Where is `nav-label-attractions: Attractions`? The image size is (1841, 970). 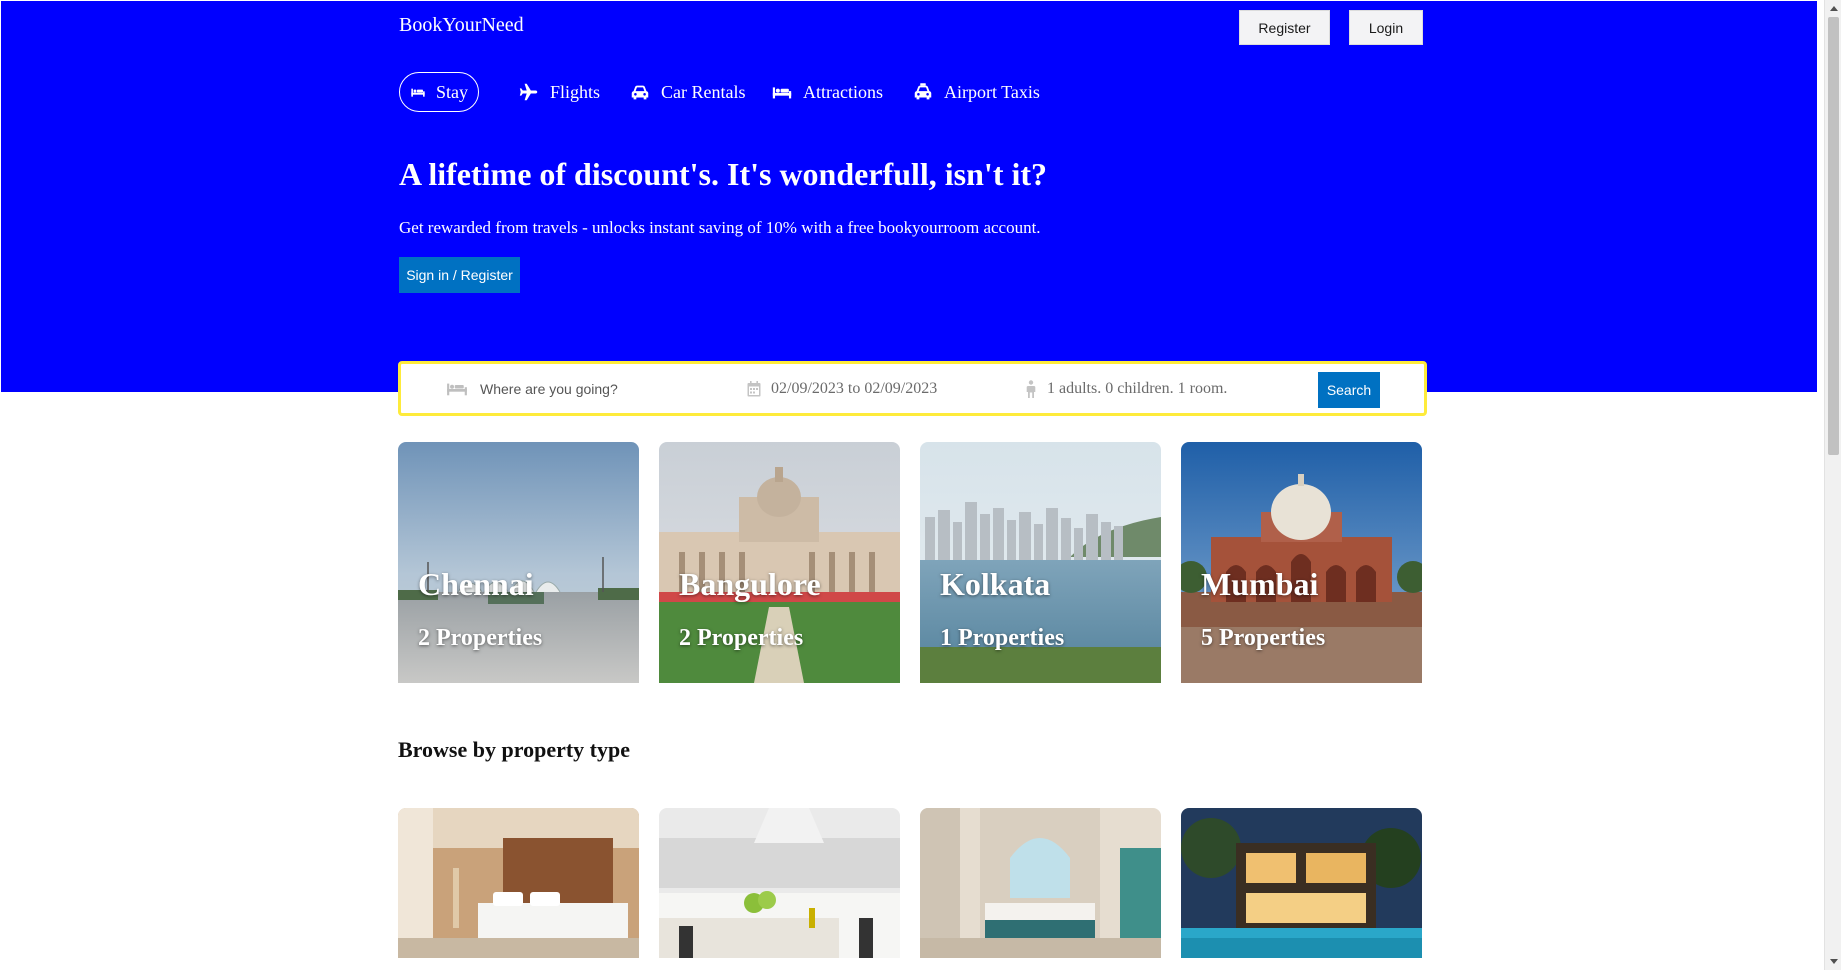
nav-label-attractions: Attractions is located at coordinates (843, 91).